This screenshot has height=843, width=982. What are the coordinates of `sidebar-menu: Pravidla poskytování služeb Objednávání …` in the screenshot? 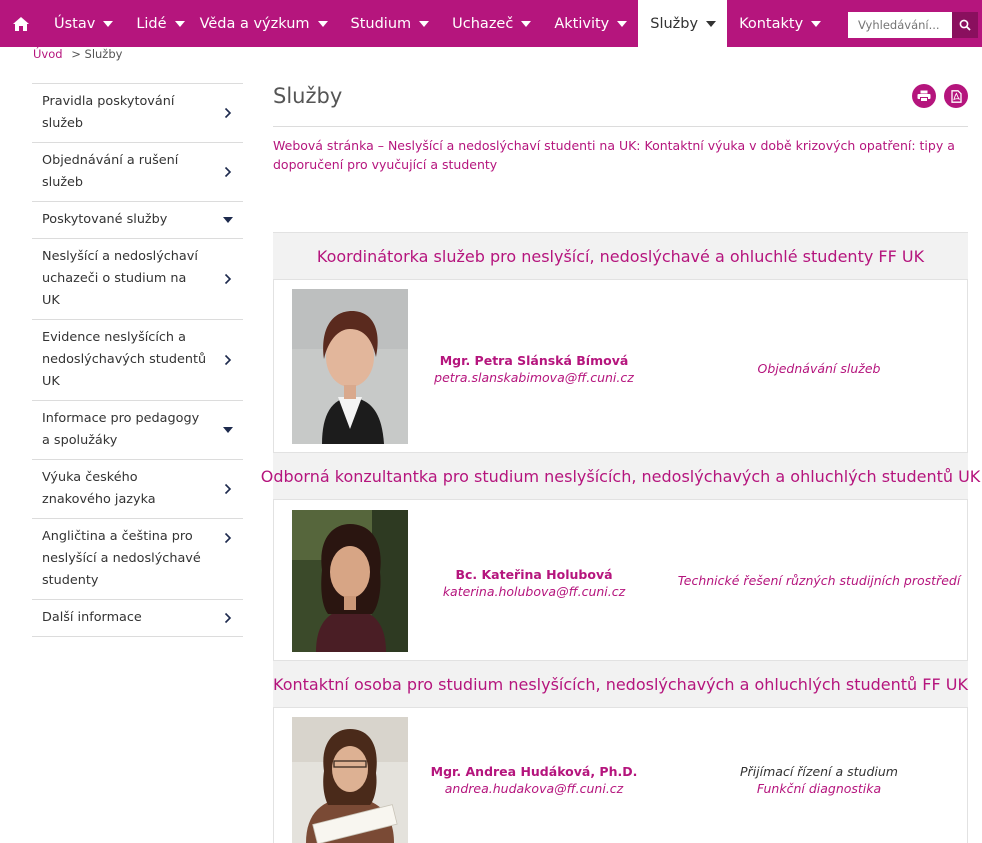 It's located at (137, 360).